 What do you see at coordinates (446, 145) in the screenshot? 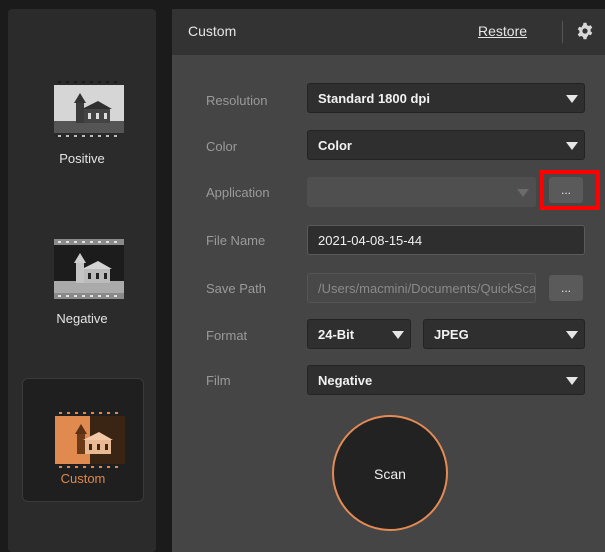
I see `color-select: Color` at bounding box center [446, 145].